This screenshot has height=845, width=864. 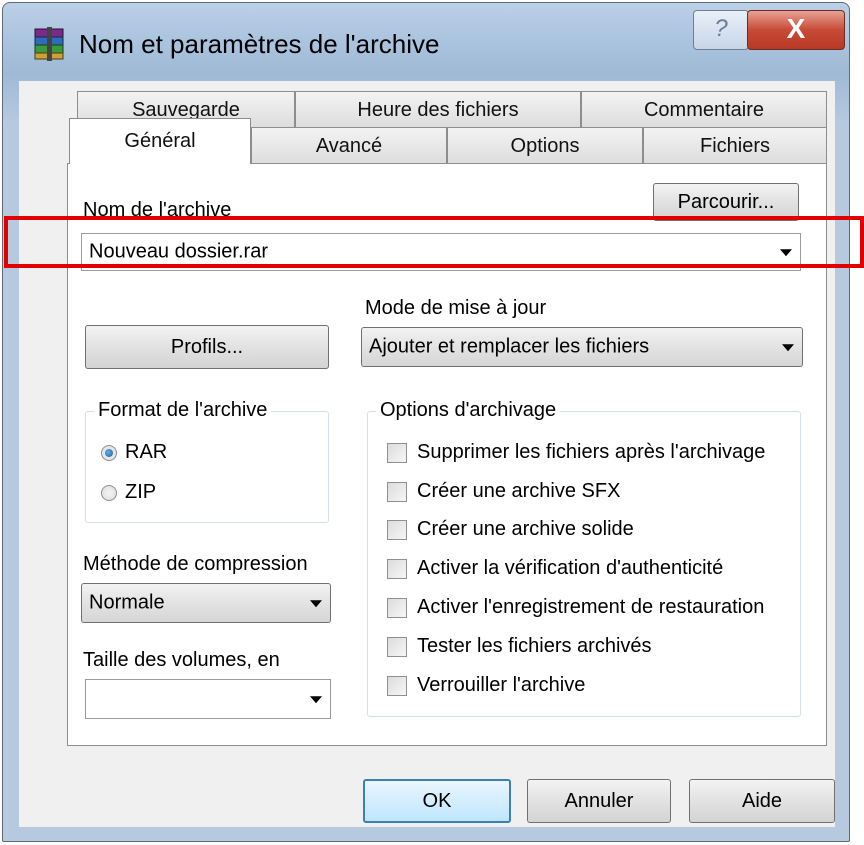 I want to click on cancel-button: Annuler, so click(x=599, y=801).